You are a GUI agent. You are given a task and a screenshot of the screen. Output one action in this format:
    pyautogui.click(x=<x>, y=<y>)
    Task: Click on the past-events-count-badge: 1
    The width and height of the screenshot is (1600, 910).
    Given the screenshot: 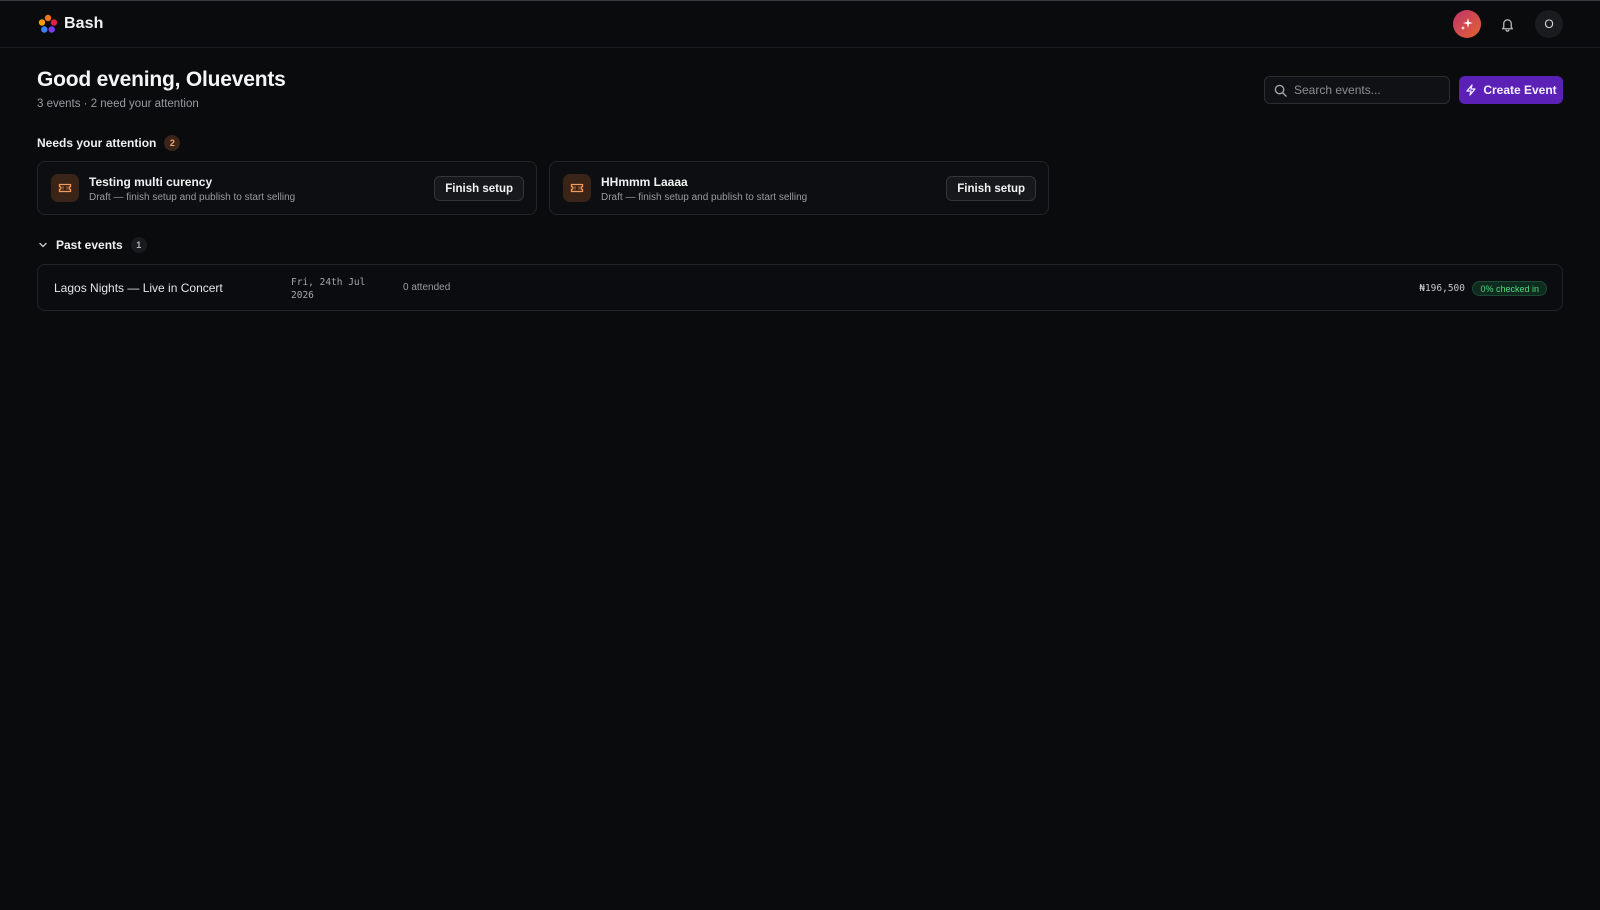 What is the action you would take?
    pyautogui.click(x=138, y=245)
    